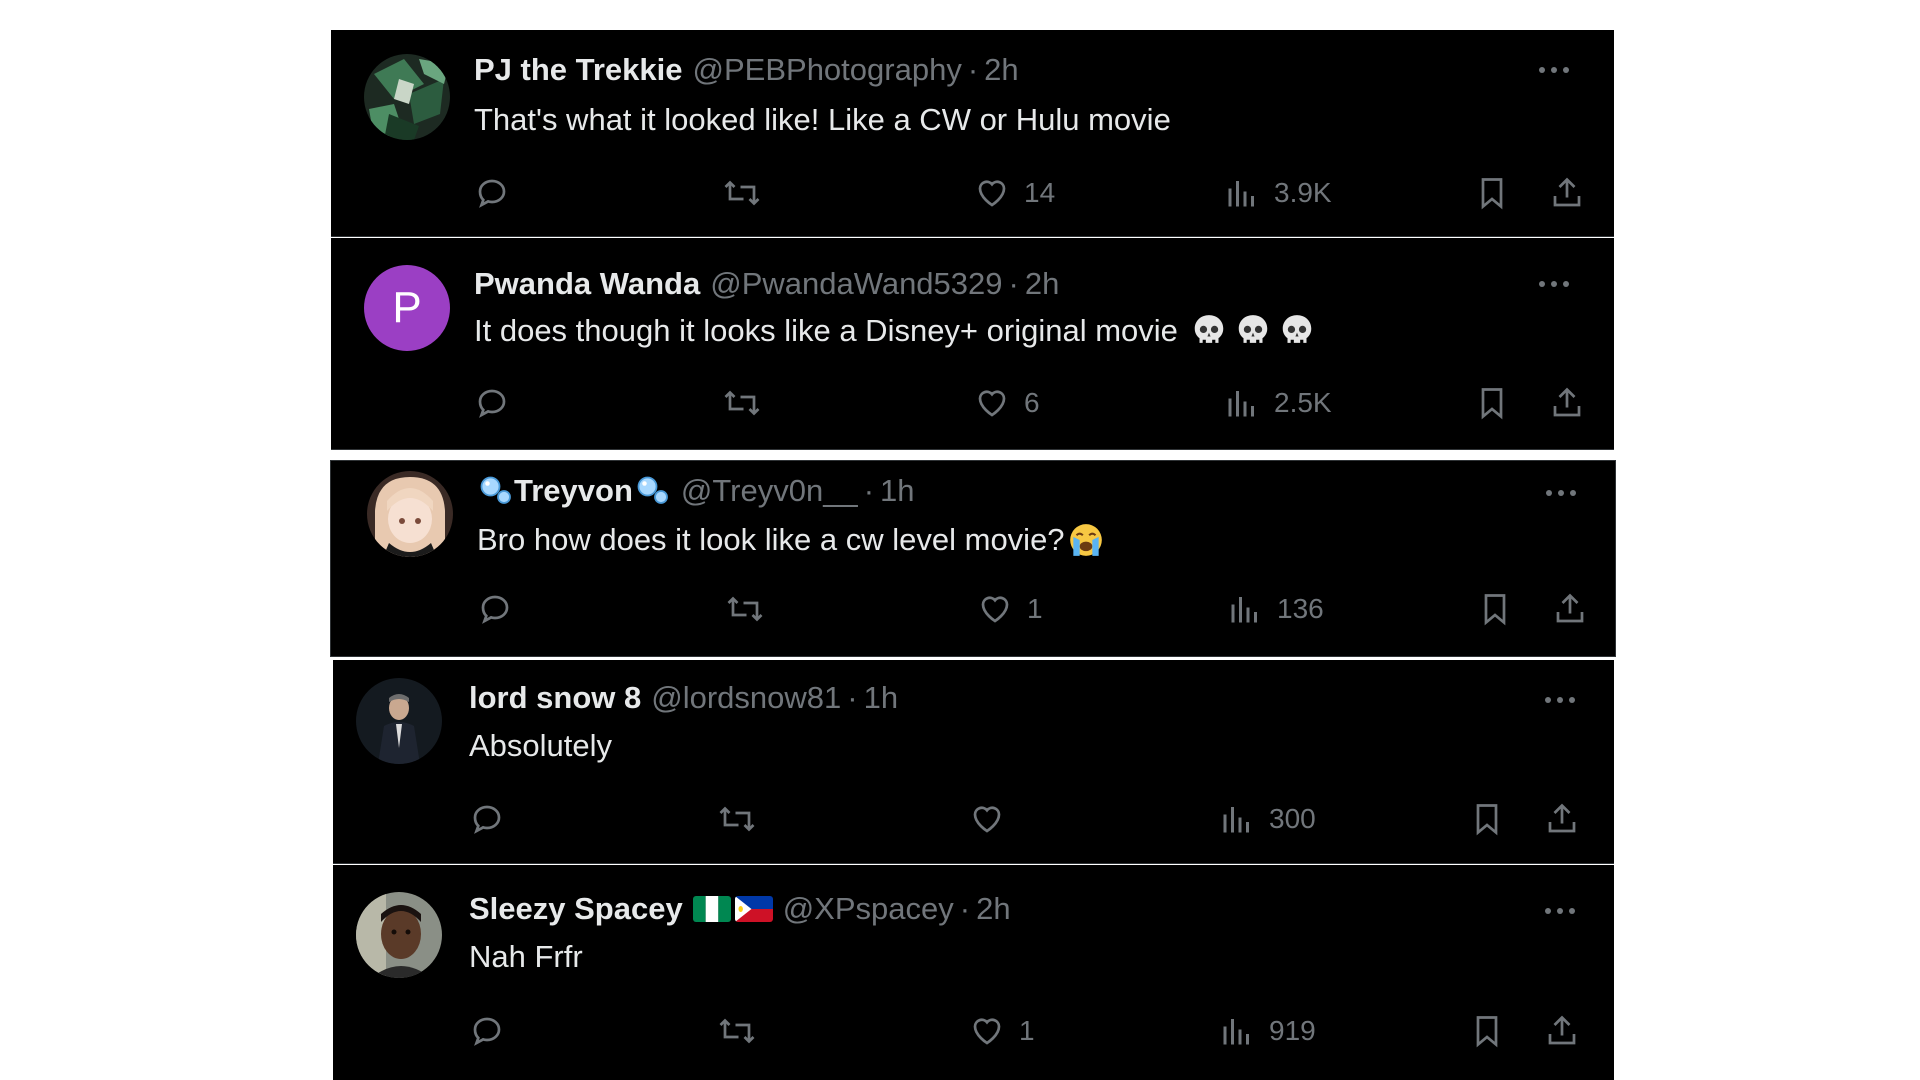 The image size is (1920, 1080). What do you see at coordinates (1014, 193) in the screenshot?
I see `like-button: 14` at bounding box center [1014, 193].